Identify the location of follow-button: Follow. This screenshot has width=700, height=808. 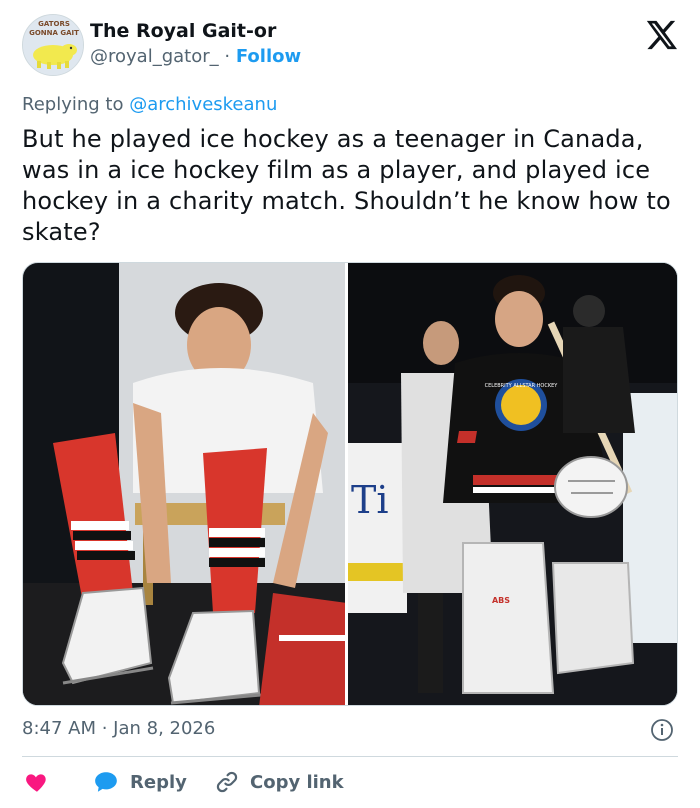
(268, 56).